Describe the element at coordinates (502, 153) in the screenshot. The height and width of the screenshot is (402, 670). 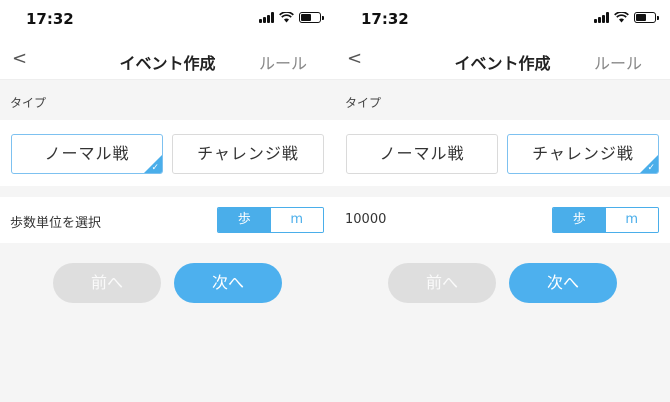
I see `type-selector: ノーマル戦 チャレンジ戦 ✓` at that location.